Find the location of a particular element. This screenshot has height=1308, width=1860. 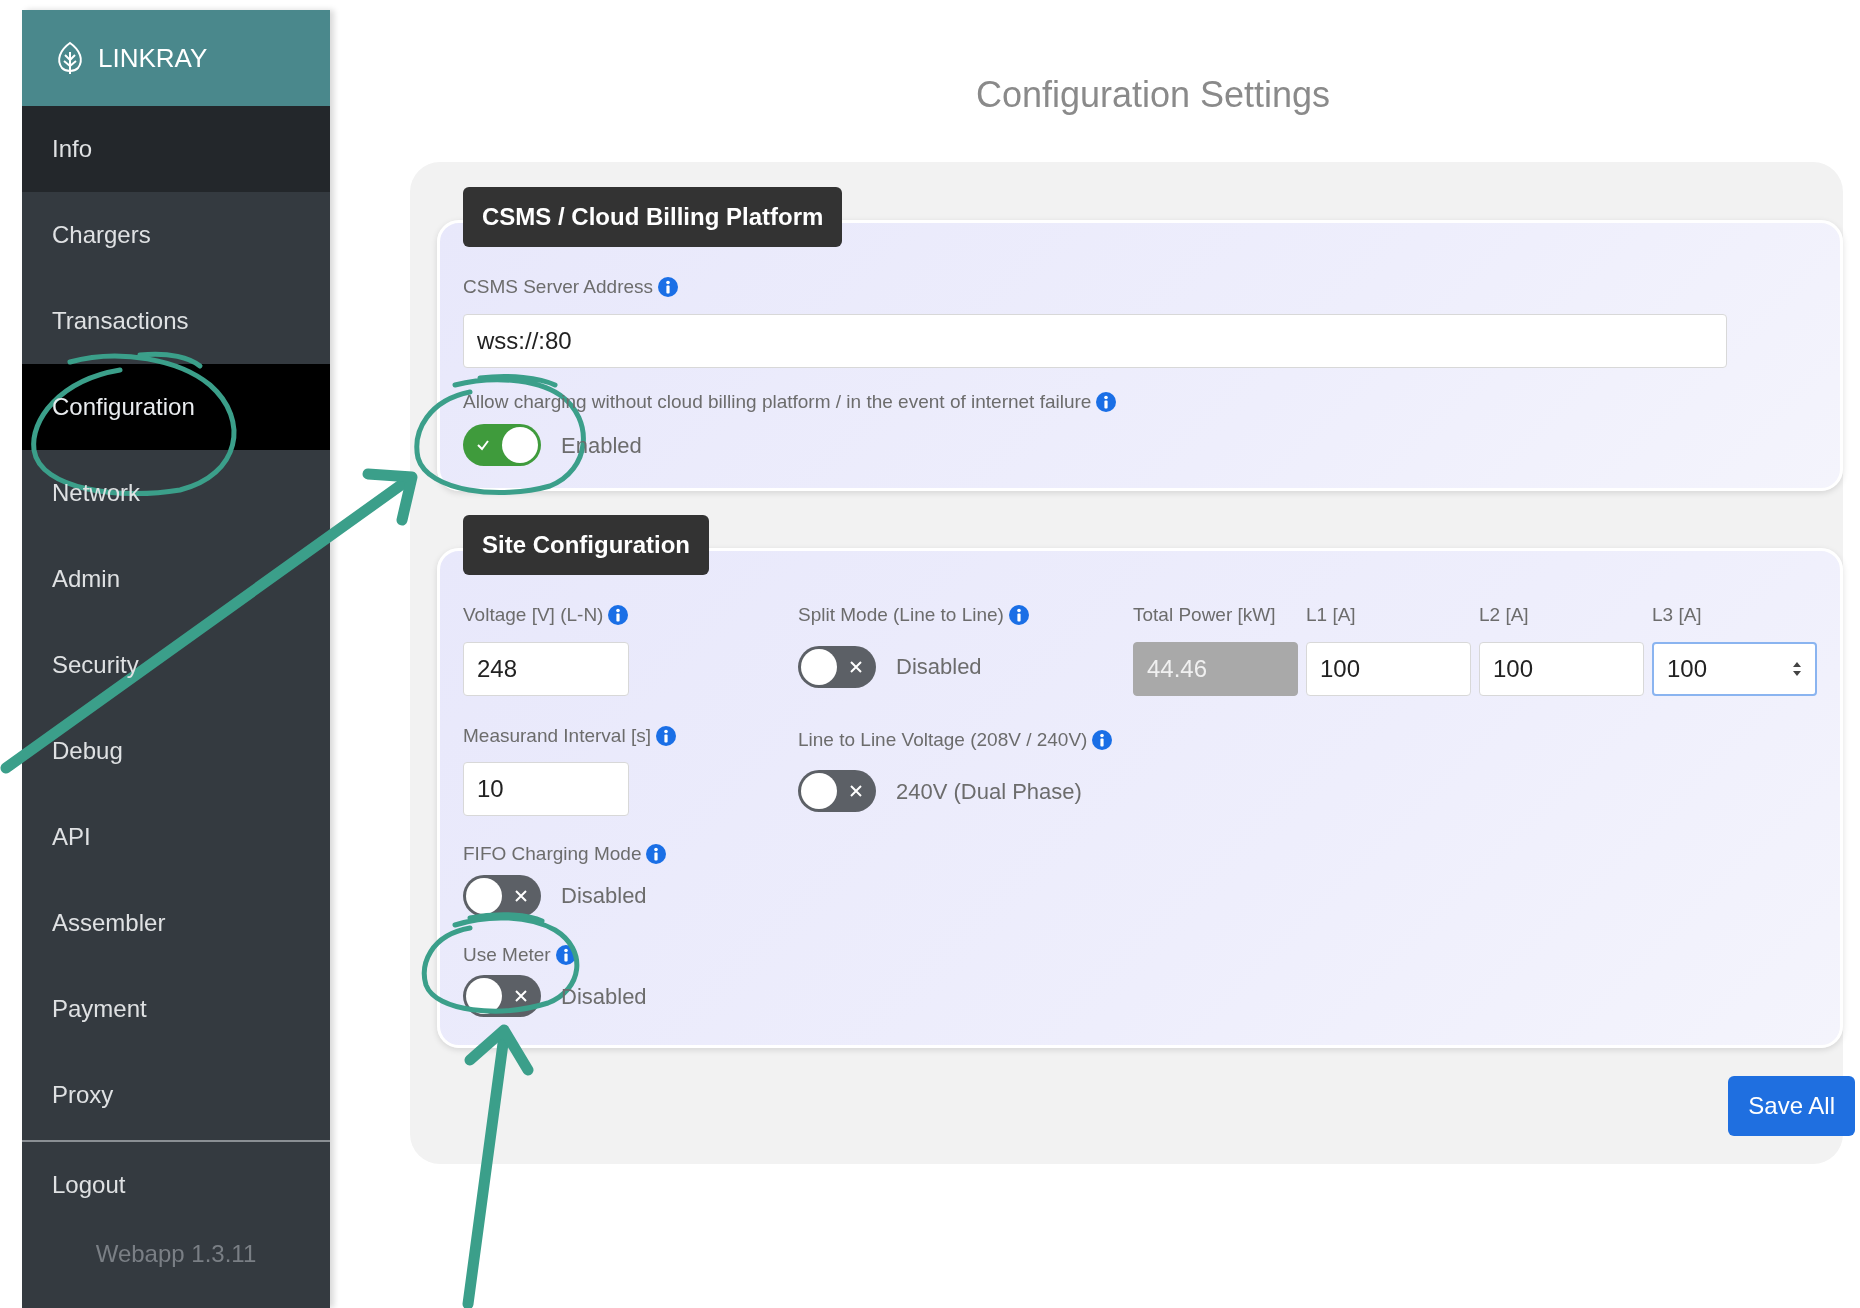

field-label: Voltage [V] (L-N) is located at coordinates (533, 615).